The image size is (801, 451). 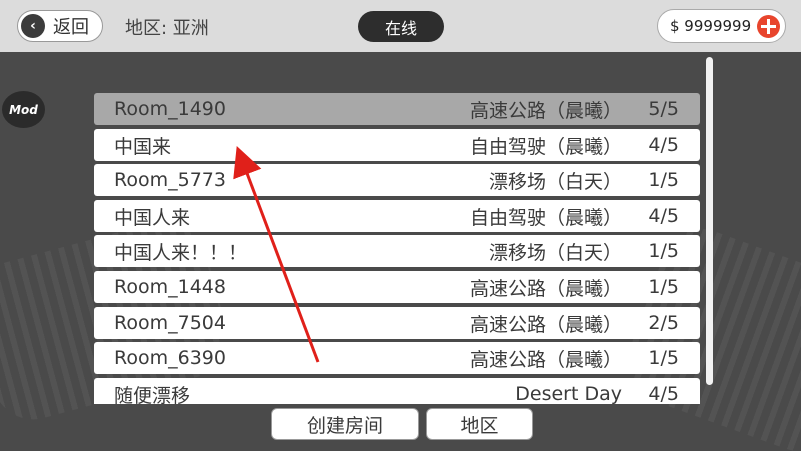 I want to click on room-row: Room_7504 高速公路（晨曦） 2/5, so click(x=397, y=323).